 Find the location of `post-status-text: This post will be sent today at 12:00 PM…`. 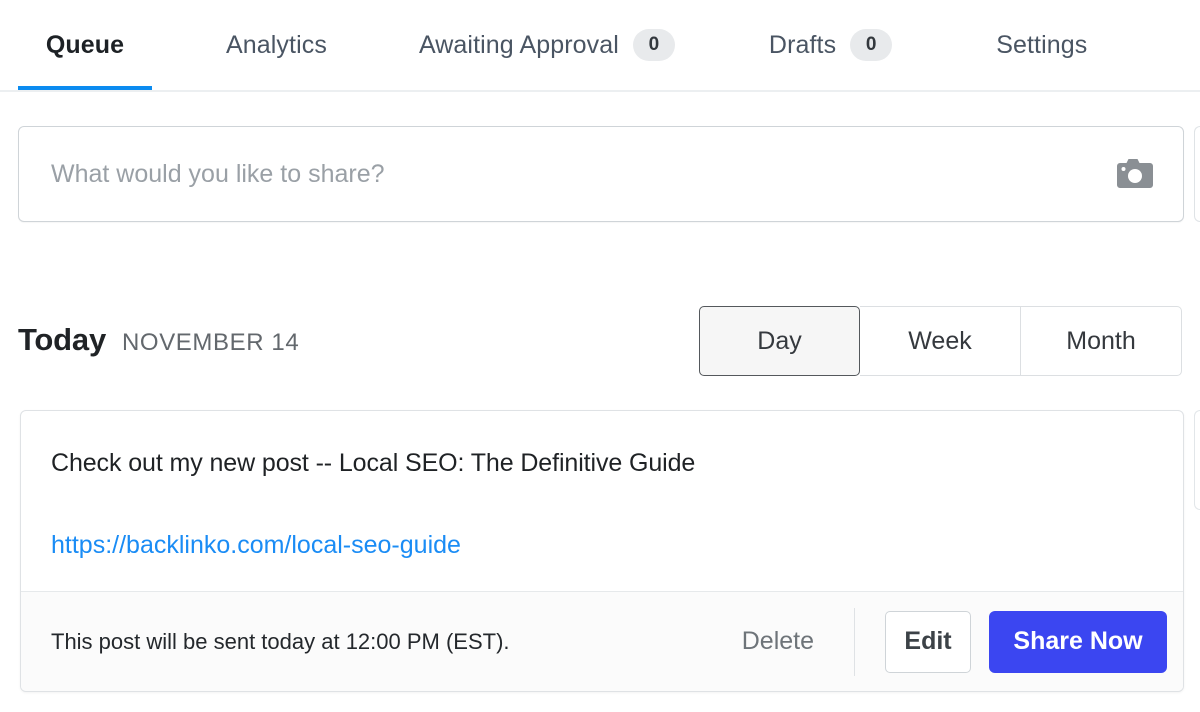

post-status-text: This post will be sent today at 12:00 PM… is located at coordinates (280, 641).